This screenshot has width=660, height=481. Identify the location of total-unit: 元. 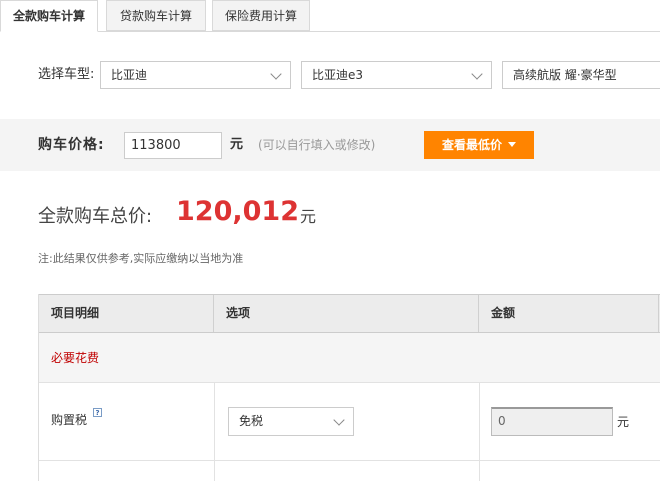
(308, 216).